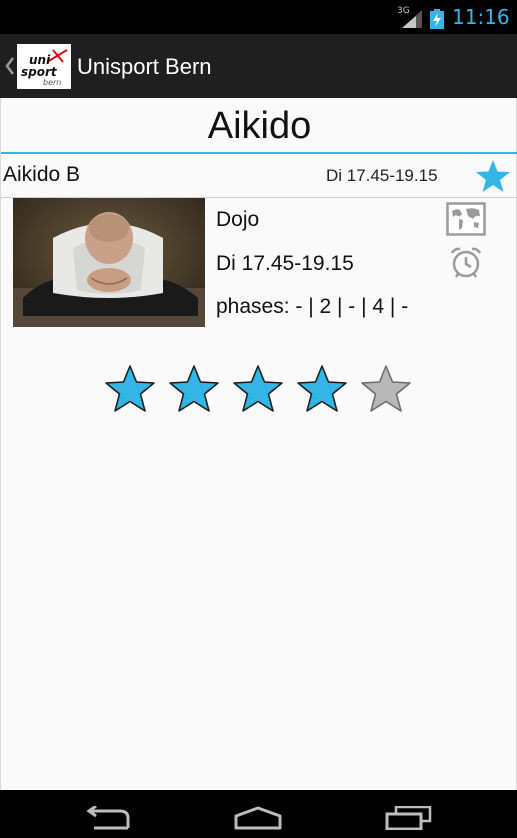 The width and height of the screenshot is (517, 838). What do you see at coordinates (238, 219) in the screenshot?
I see `course-location: Dojo` at bounding box center [238, 219].